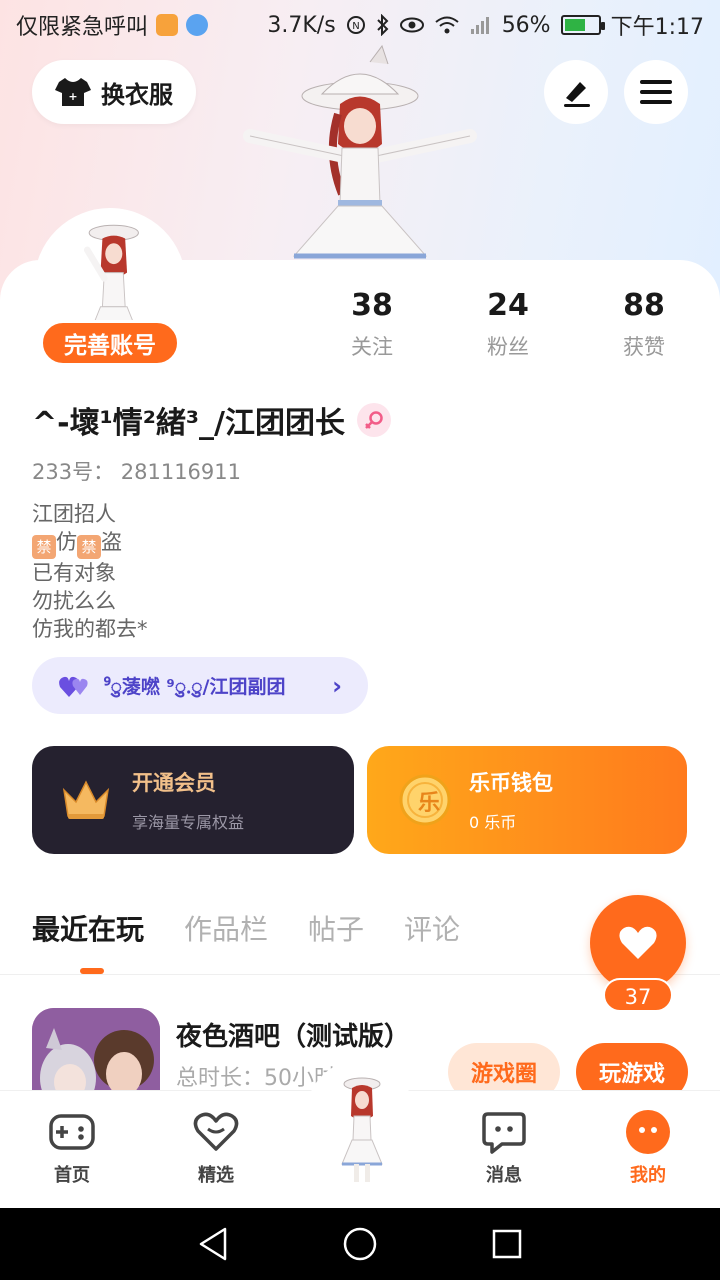  What do you see at coordinates (213, 1244) in the screenshot?
I see `back-icon` at bounding box center [213, 1244].